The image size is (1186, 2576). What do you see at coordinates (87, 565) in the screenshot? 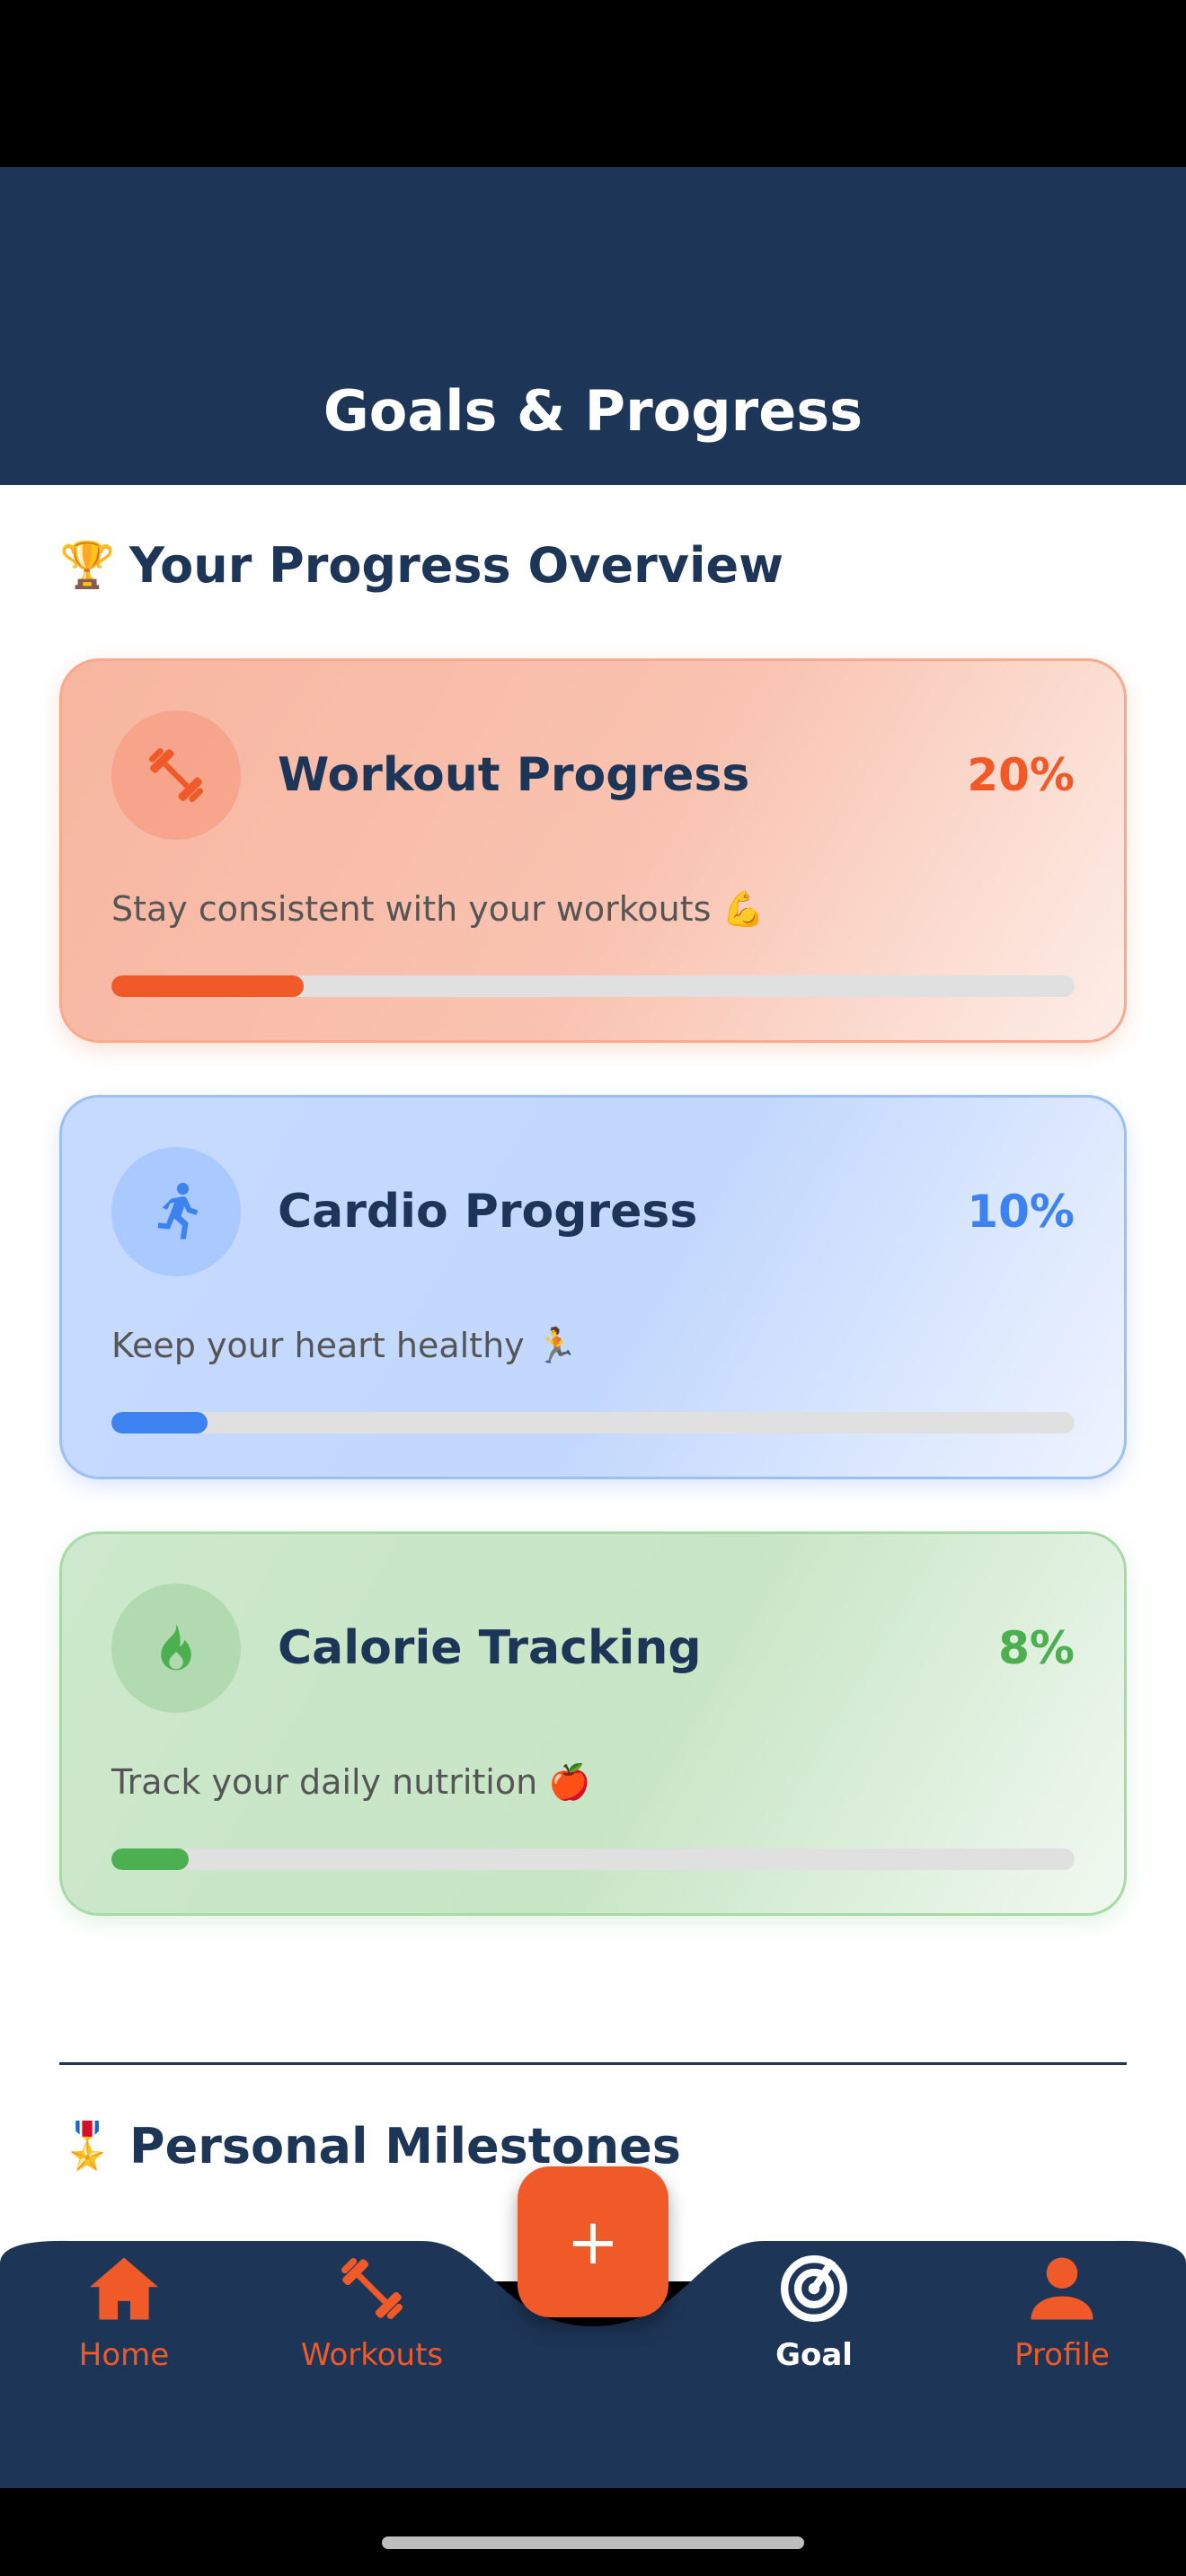
I see `trophy-icon: 🏆` at bounding box center [87, 565].